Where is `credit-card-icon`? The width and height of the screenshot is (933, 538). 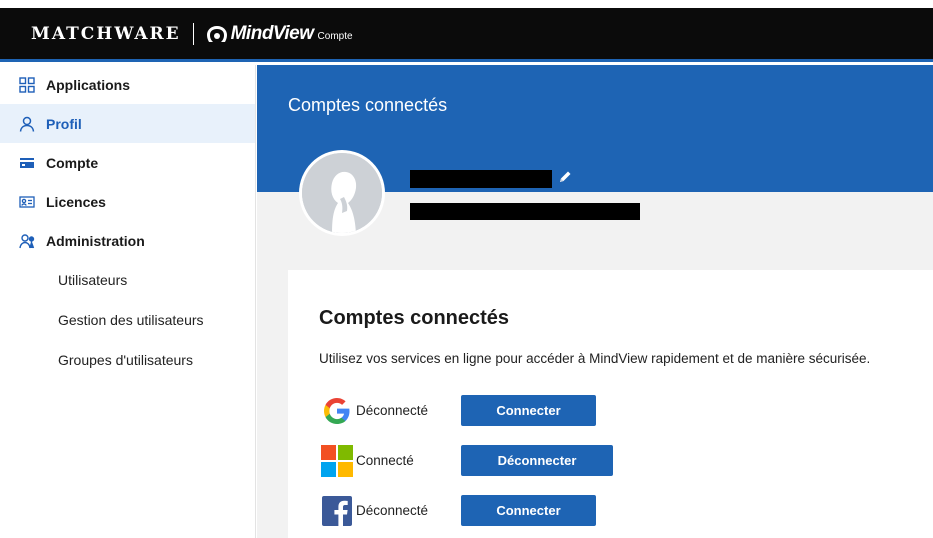 credit-card-icon is located at coordinates (27, 163).